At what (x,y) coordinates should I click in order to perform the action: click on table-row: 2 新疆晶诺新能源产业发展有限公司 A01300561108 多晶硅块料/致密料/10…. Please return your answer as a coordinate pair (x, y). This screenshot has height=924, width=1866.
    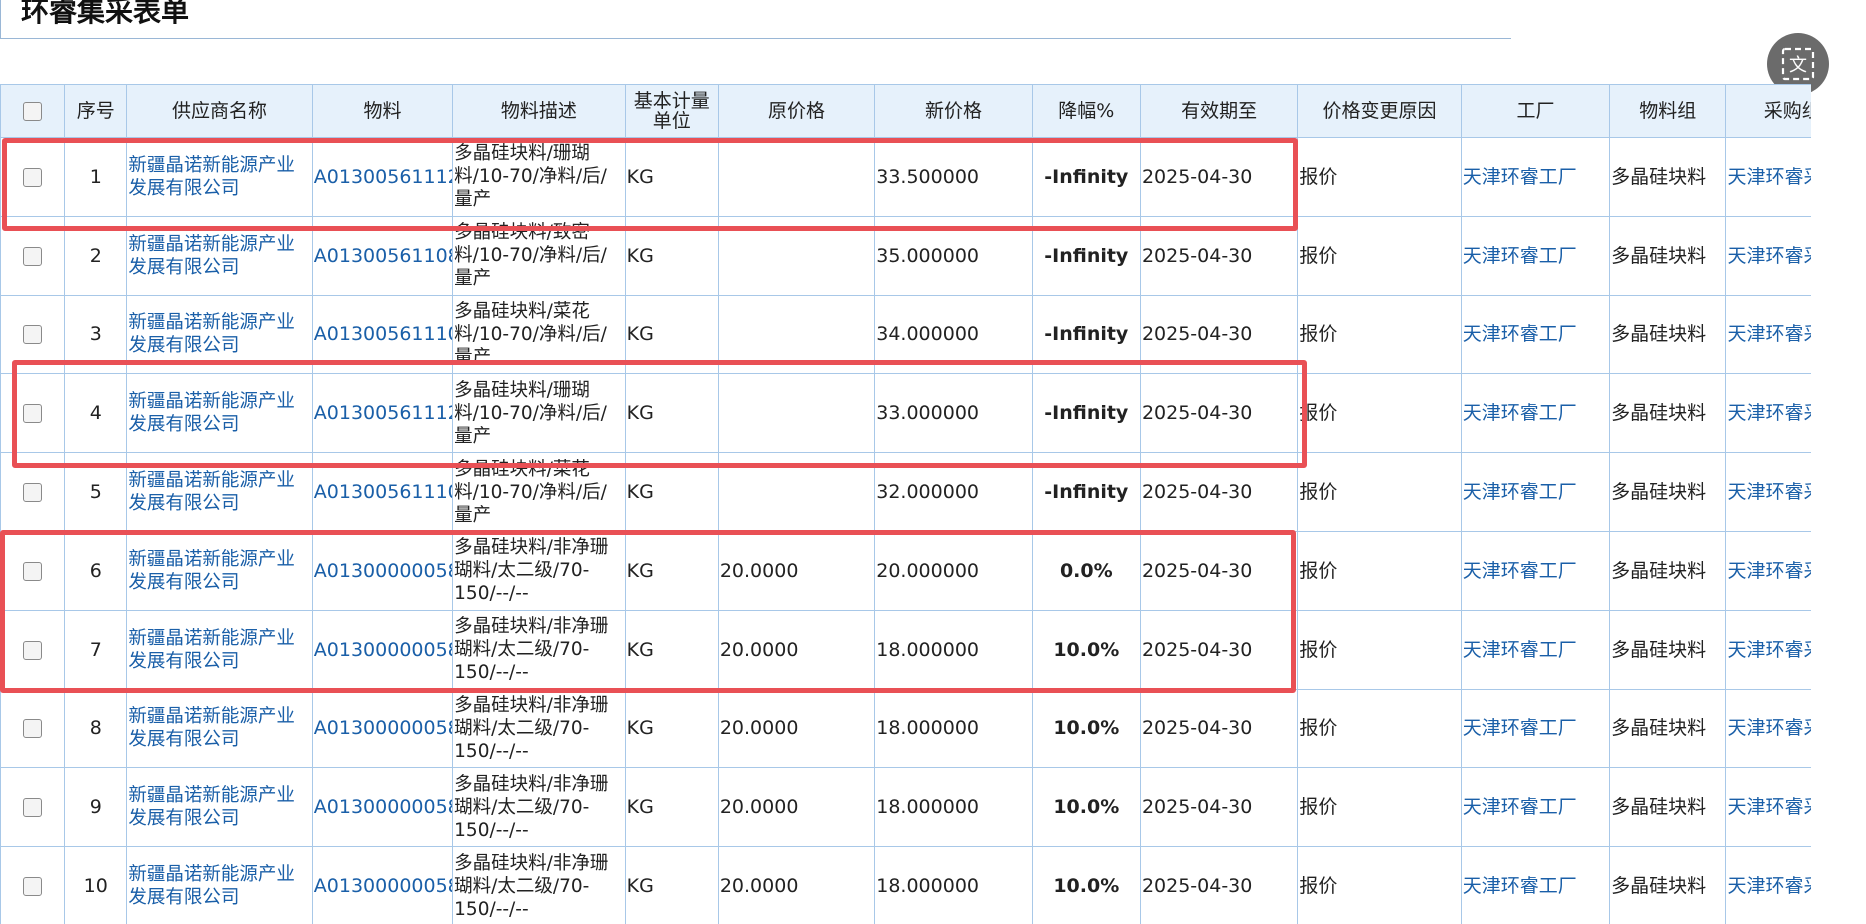
    Looking at the image, I should click on (905, 255).